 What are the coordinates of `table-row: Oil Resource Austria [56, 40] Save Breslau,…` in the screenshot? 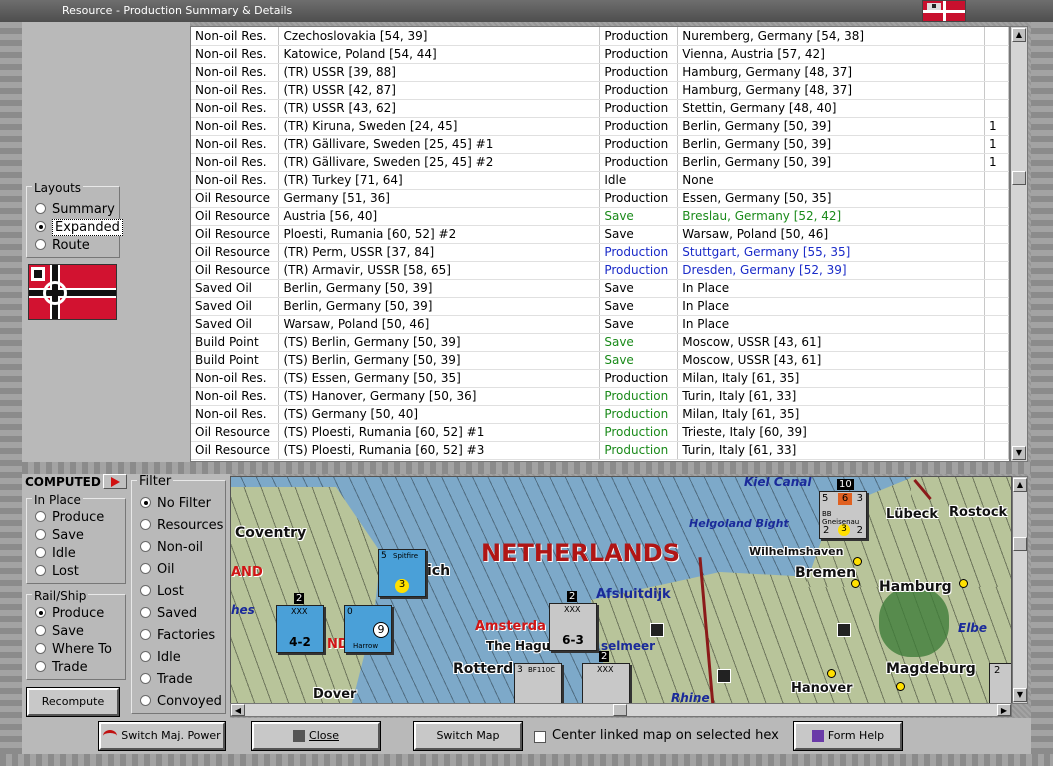 It's located at (600, 216).